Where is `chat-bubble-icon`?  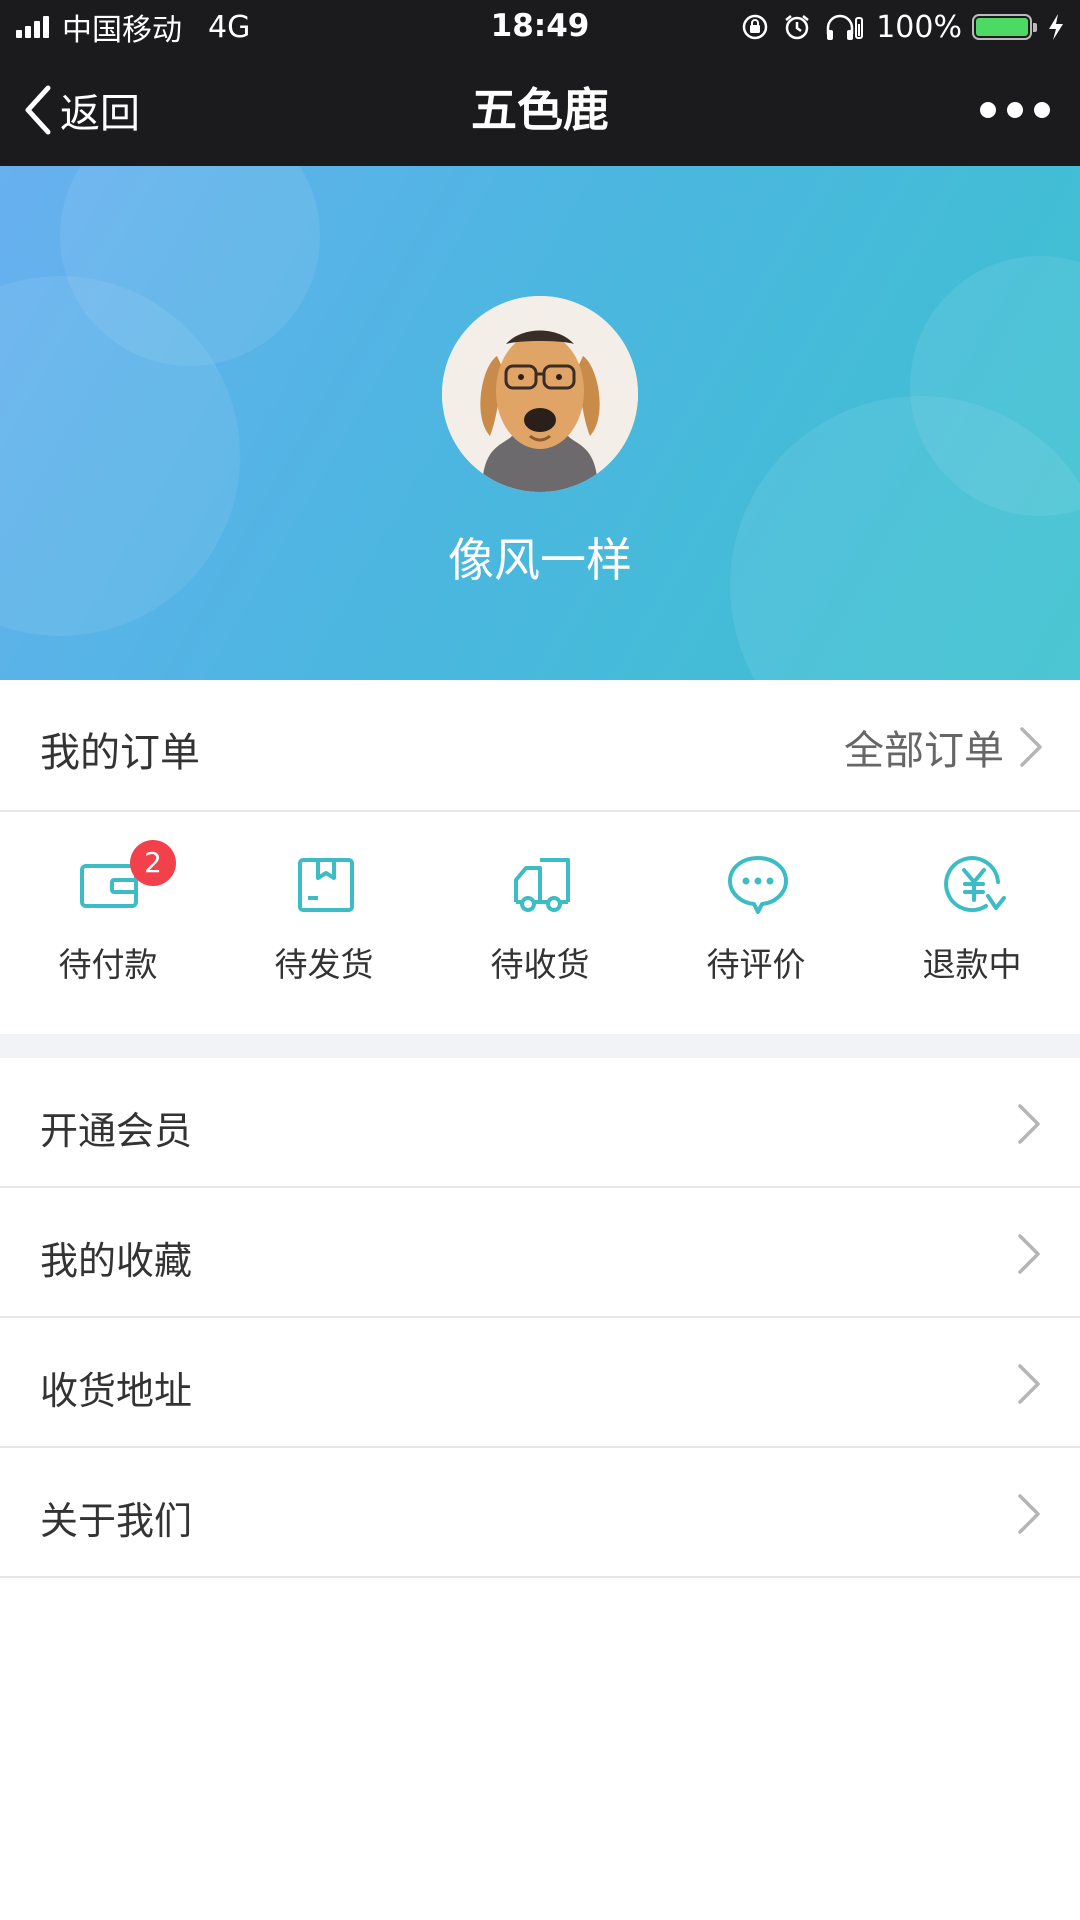
chat-bubble-icon is located at coordinates (758, 885).